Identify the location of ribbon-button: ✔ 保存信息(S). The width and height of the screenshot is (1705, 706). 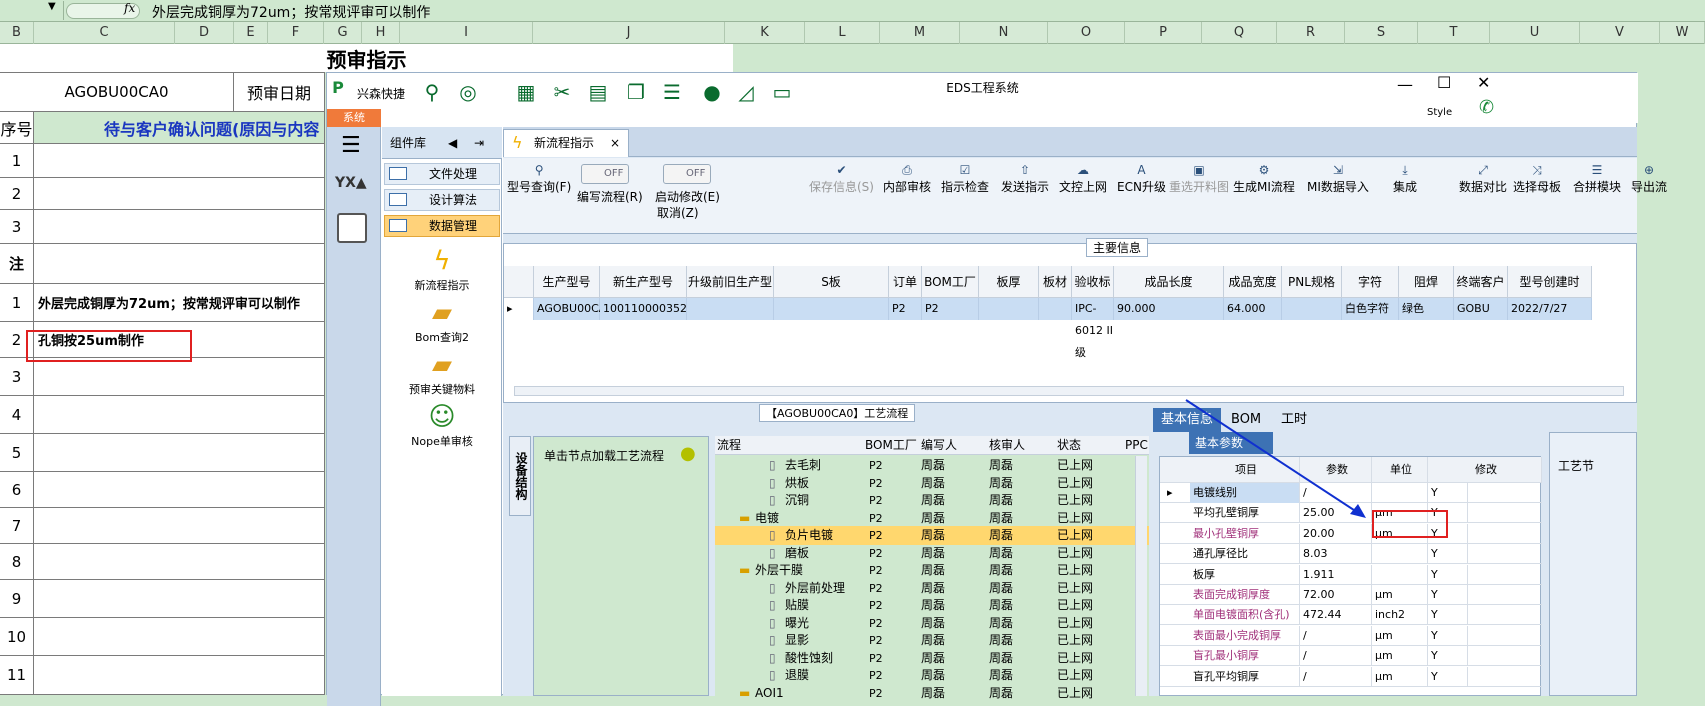
(841, 178).